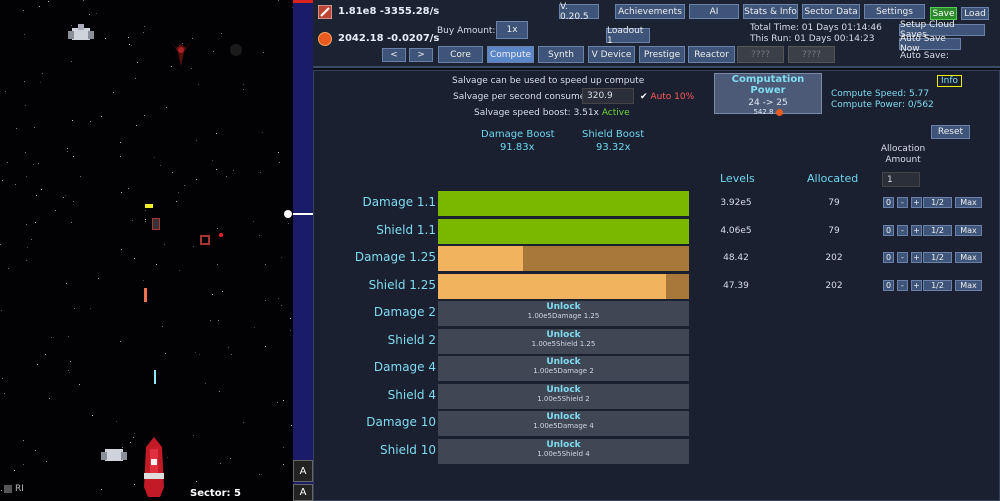  What do you see at coordinates (563, 396) in the screenshot?
I see `unlock-button: Unlock 1.00e5Shield 2` at bounding box center [563, 396].